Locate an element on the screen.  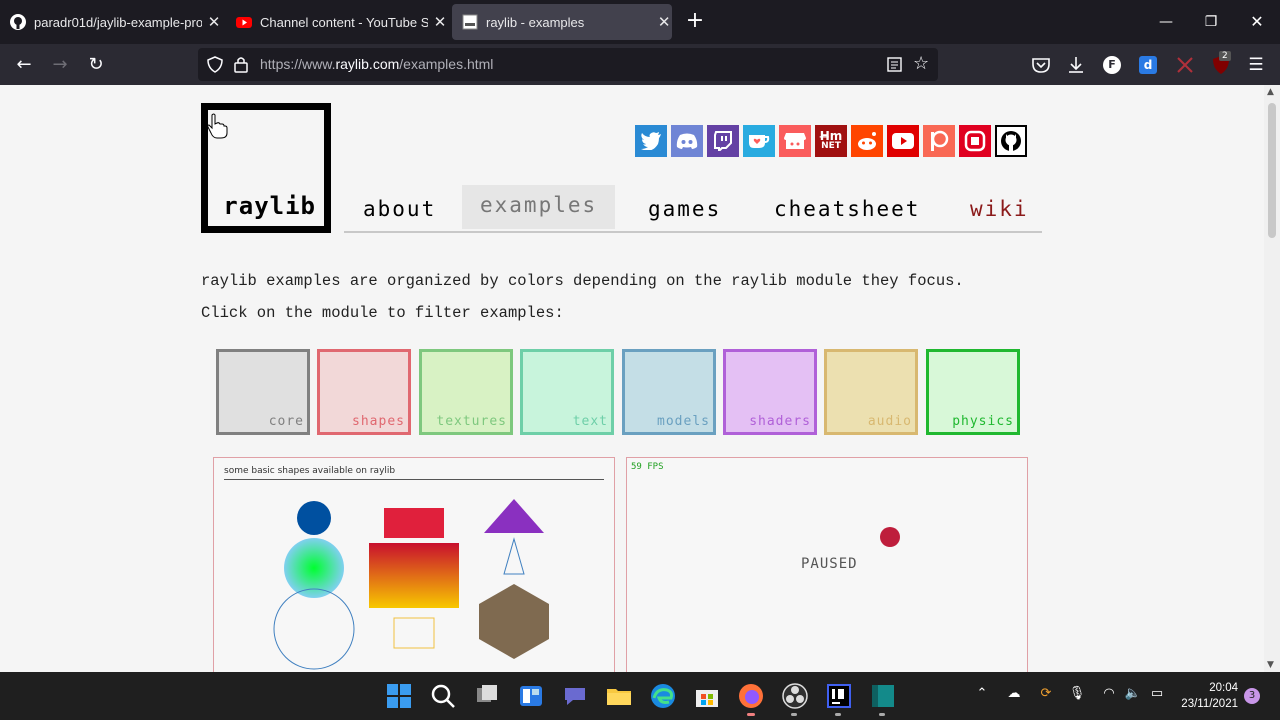
forward-button: → is located at coordinates (60, 65).